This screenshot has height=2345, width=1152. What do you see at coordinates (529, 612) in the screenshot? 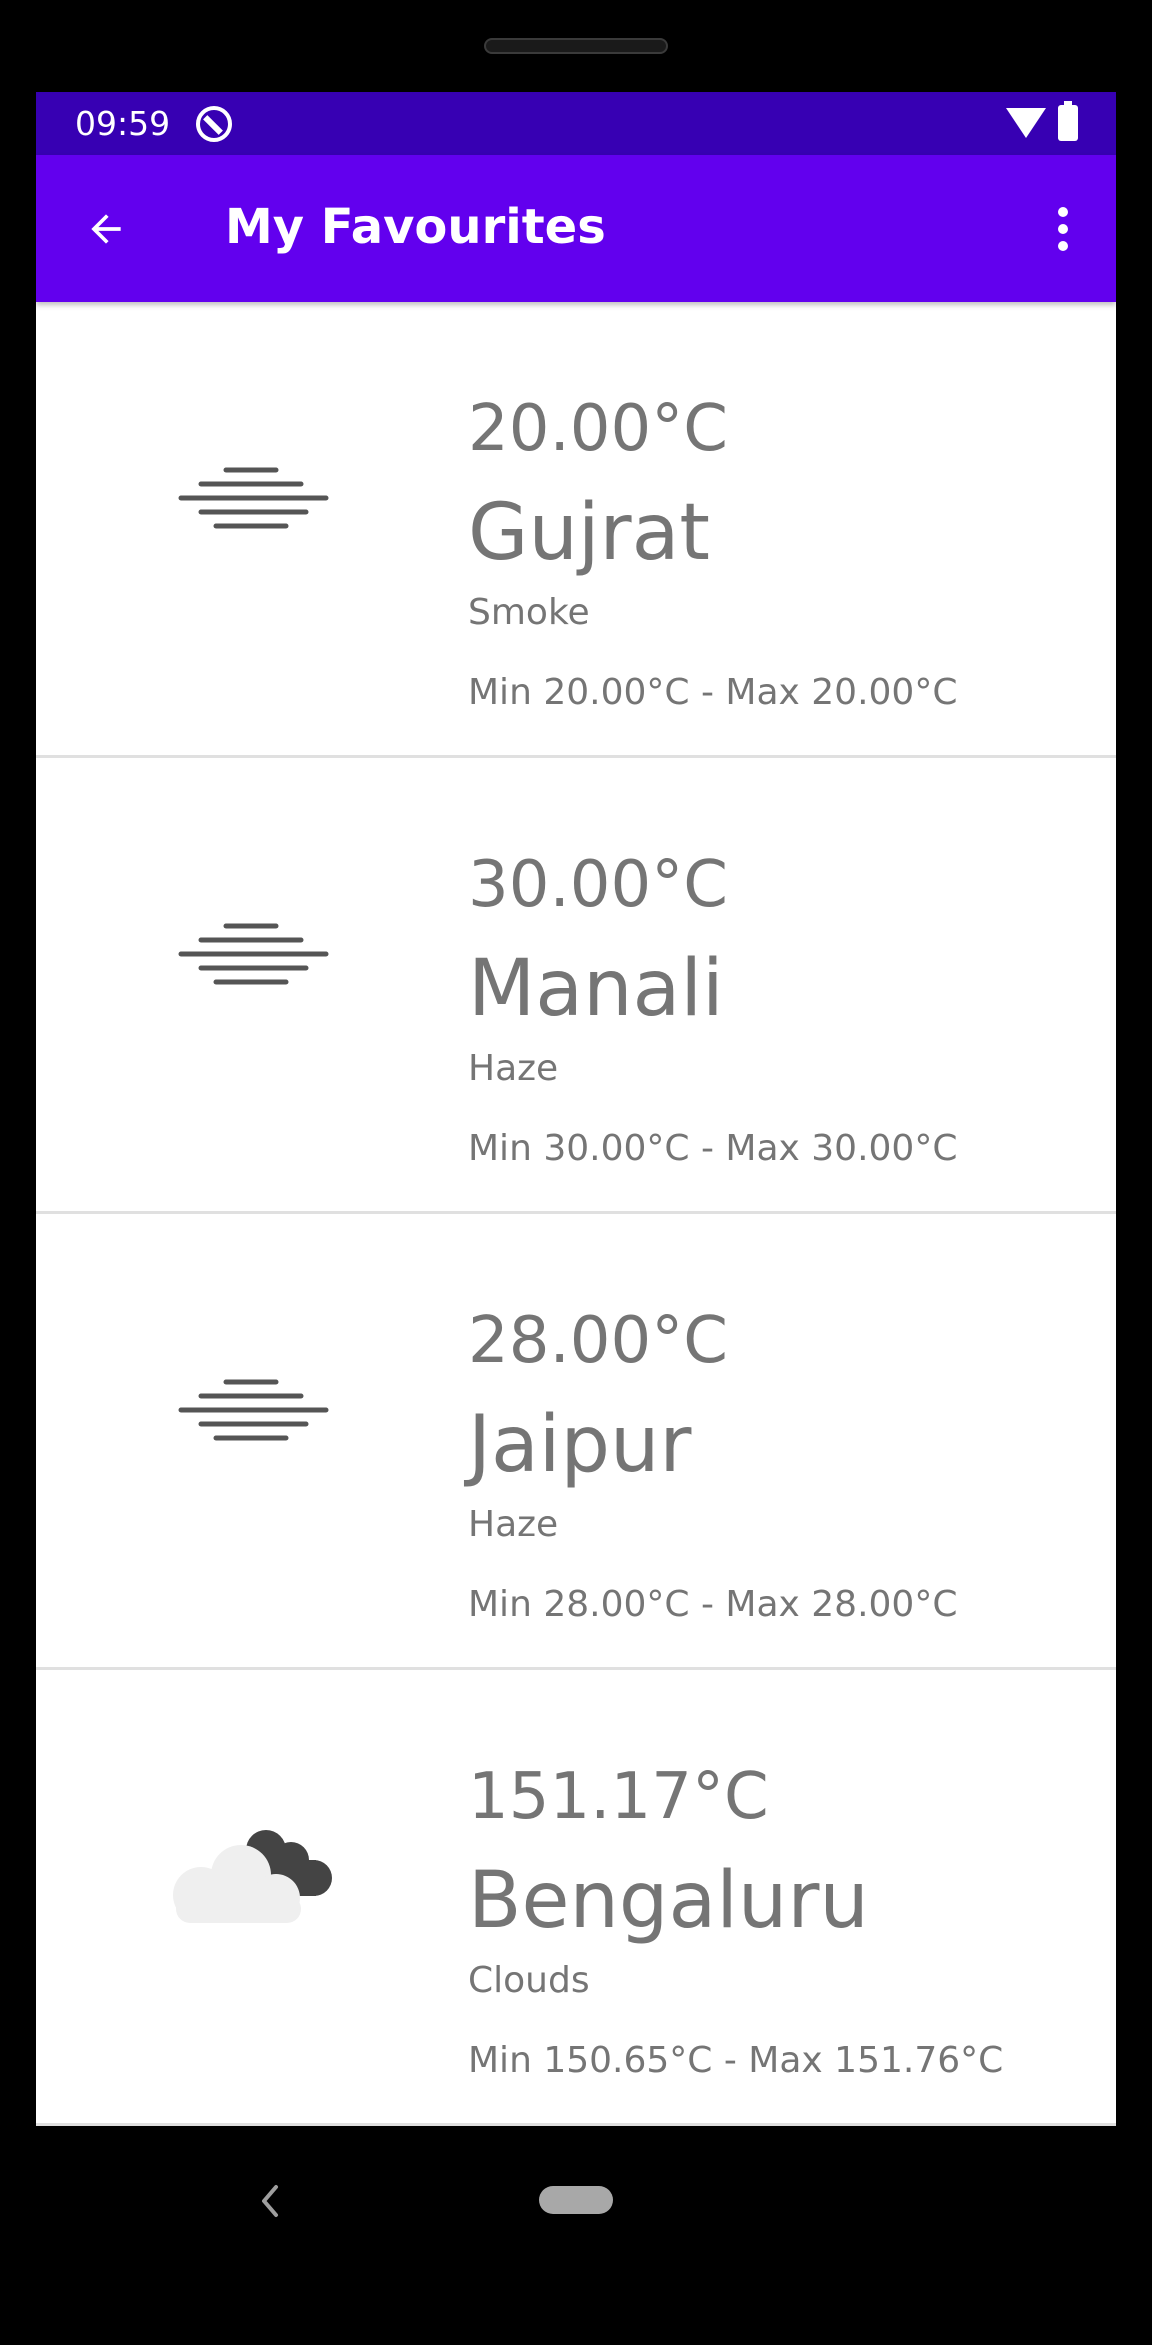
I see `weather-description: Smoke` at bounding box center [529, 612].